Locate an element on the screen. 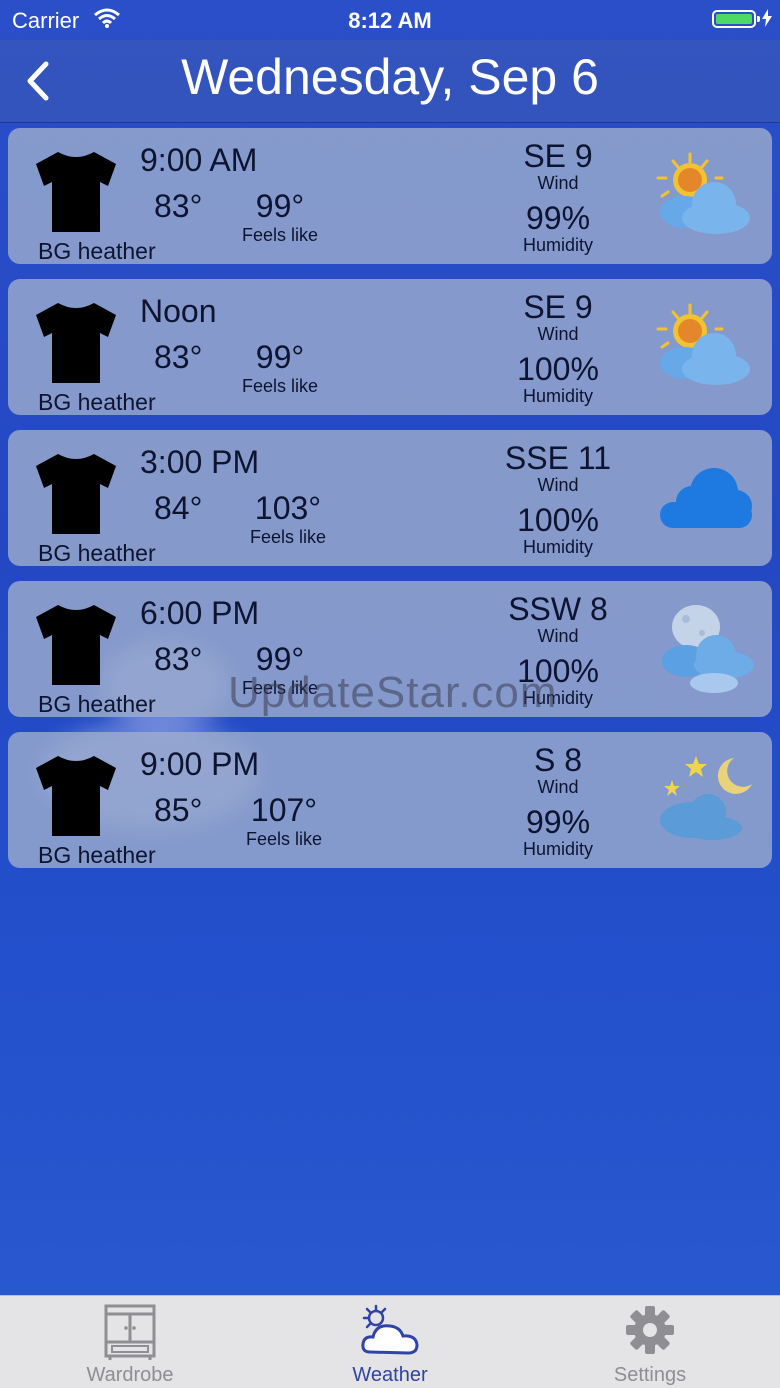 This screenshot has width=780, height=1388. forecast-time: Noon is located at coordinates (178, 311).